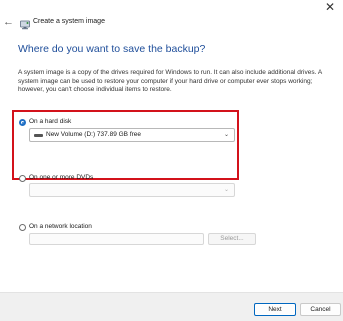  Describe the element at coordinates (330, 7) in the screenshot. I see `close-icon: ✕` at that location.